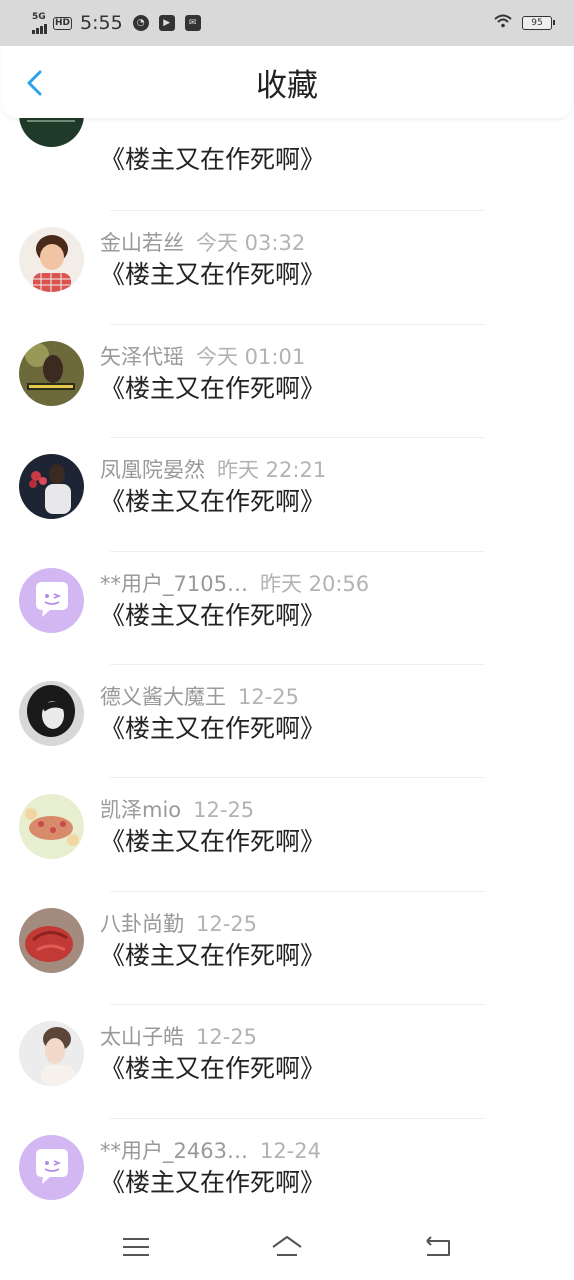 The height and width of the screenshot is (1280, 574). What do you see at coordinates (142, 924) in the screenshot?
I see `user-name: 八卦尚勤` at bounding box center [142, 924].